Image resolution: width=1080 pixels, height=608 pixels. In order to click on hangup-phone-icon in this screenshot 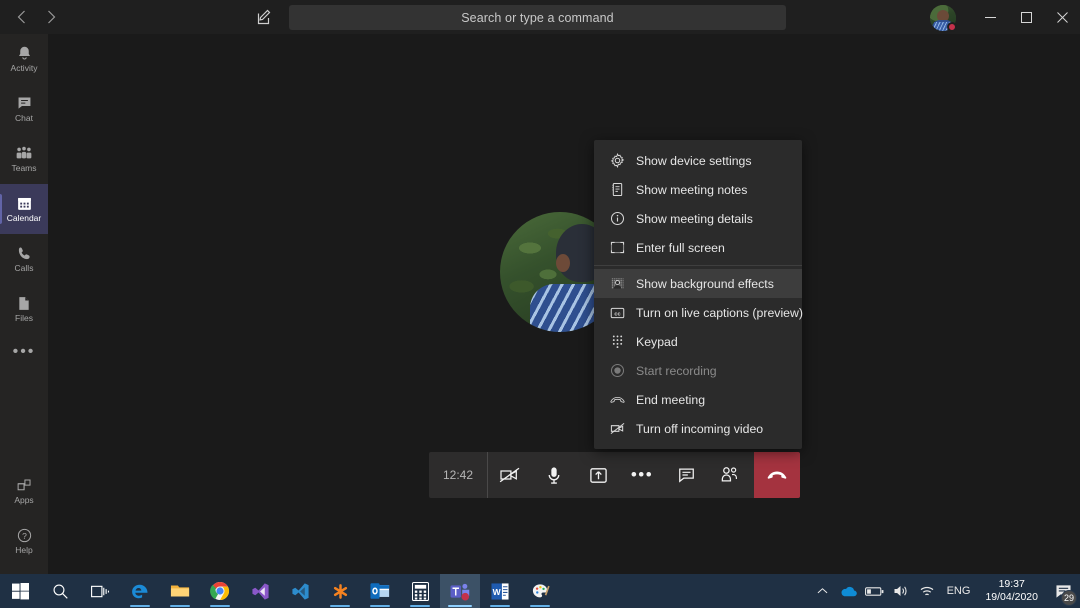, I will do `click(617, 399)`.